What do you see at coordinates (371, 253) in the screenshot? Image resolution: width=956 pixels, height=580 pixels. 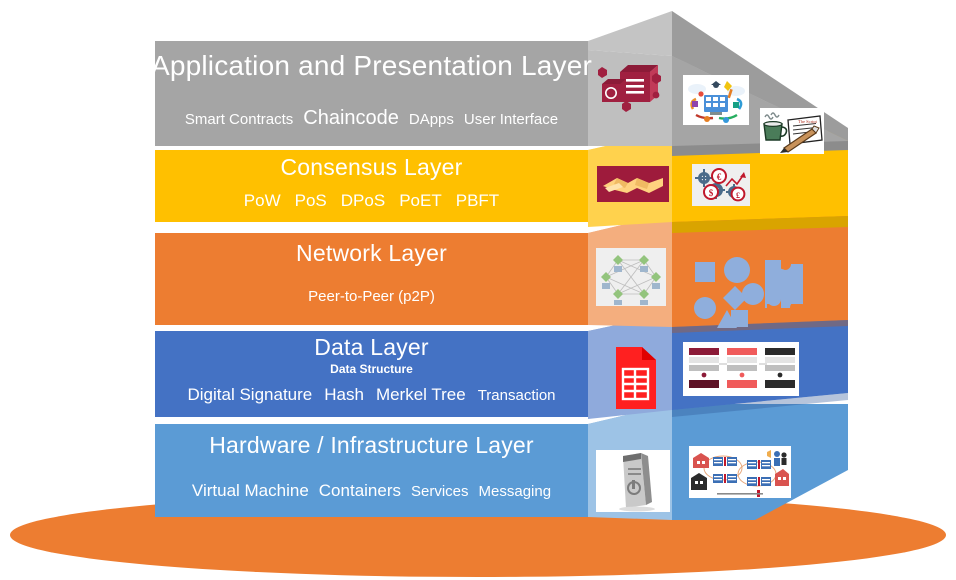 I see `layer-title-network: Network Layer` at bounding box center [371, 253].